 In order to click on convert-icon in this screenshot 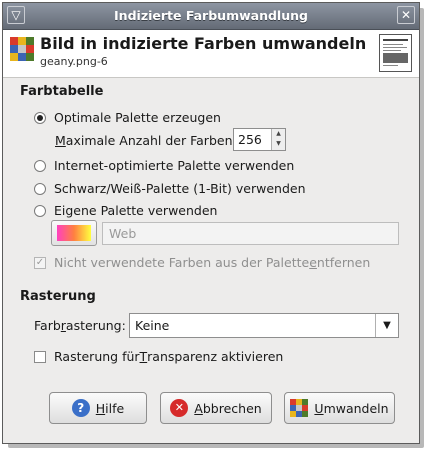, I will do `click(299, 408)`.